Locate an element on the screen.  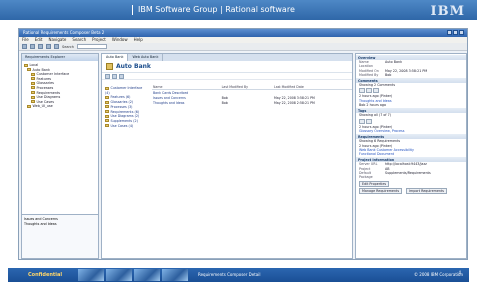
modified-by: Bob is located at coordinates (224, 102).